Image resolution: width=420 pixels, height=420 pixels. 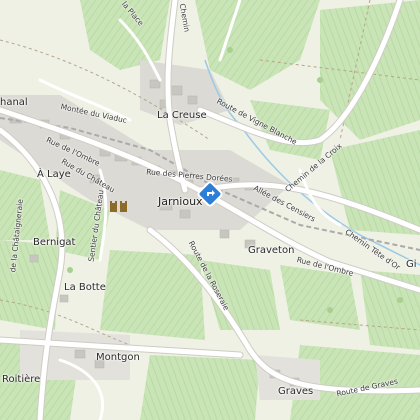 I want to click on vineyard-area, so click(x=200, y=387).